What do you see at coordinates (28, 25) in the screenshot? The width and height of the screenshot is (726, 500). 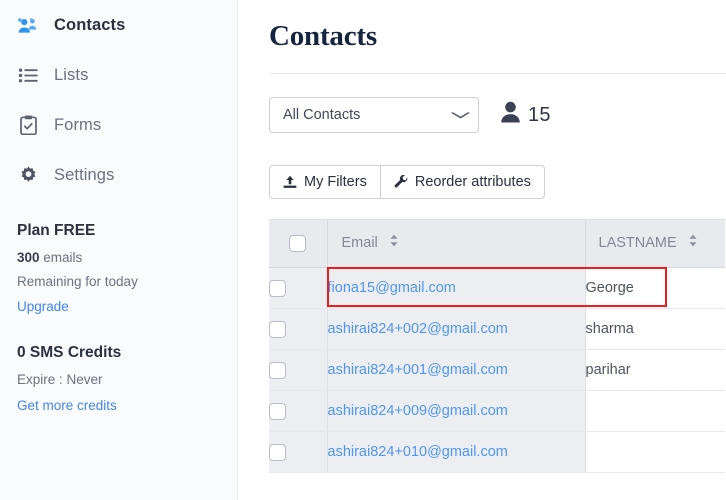 I see `users-group-icon` at bounding box center [28, 25].